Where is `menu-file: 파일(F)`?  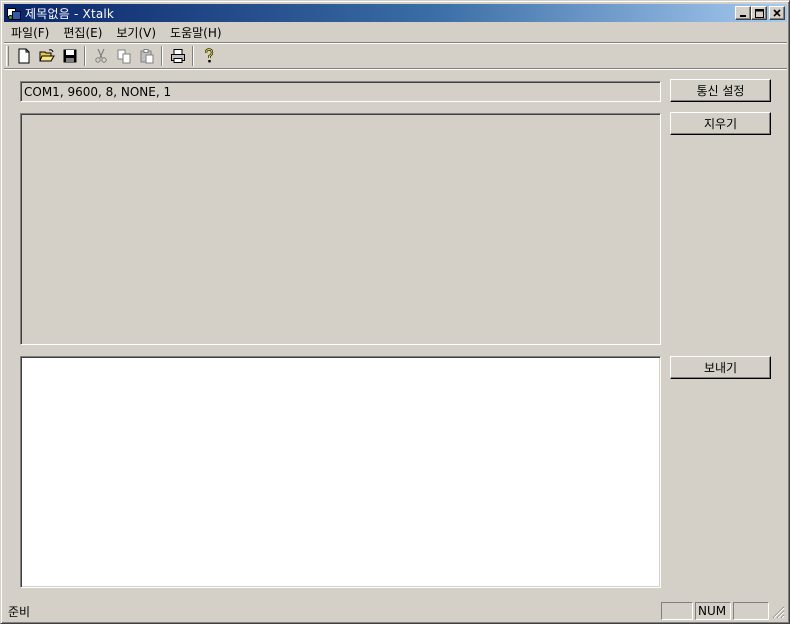
menu-file: 파일(F) is located at coordinates (30, 33).